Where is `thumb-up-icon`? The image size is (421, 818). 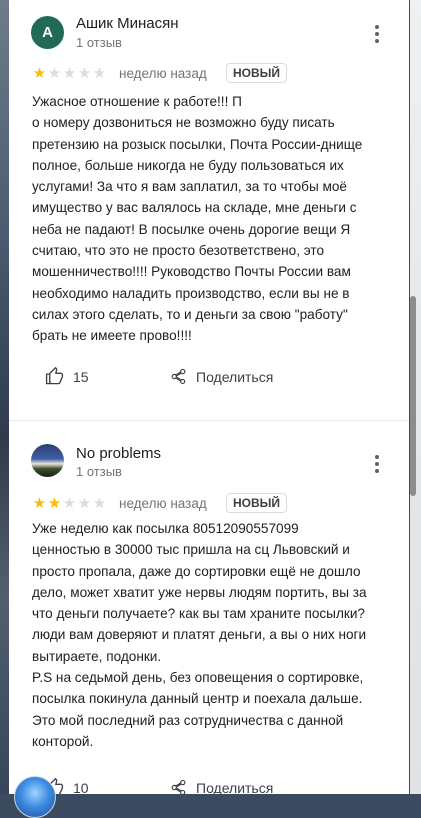
thumb-up-icon is located at coordinates (54, 376).